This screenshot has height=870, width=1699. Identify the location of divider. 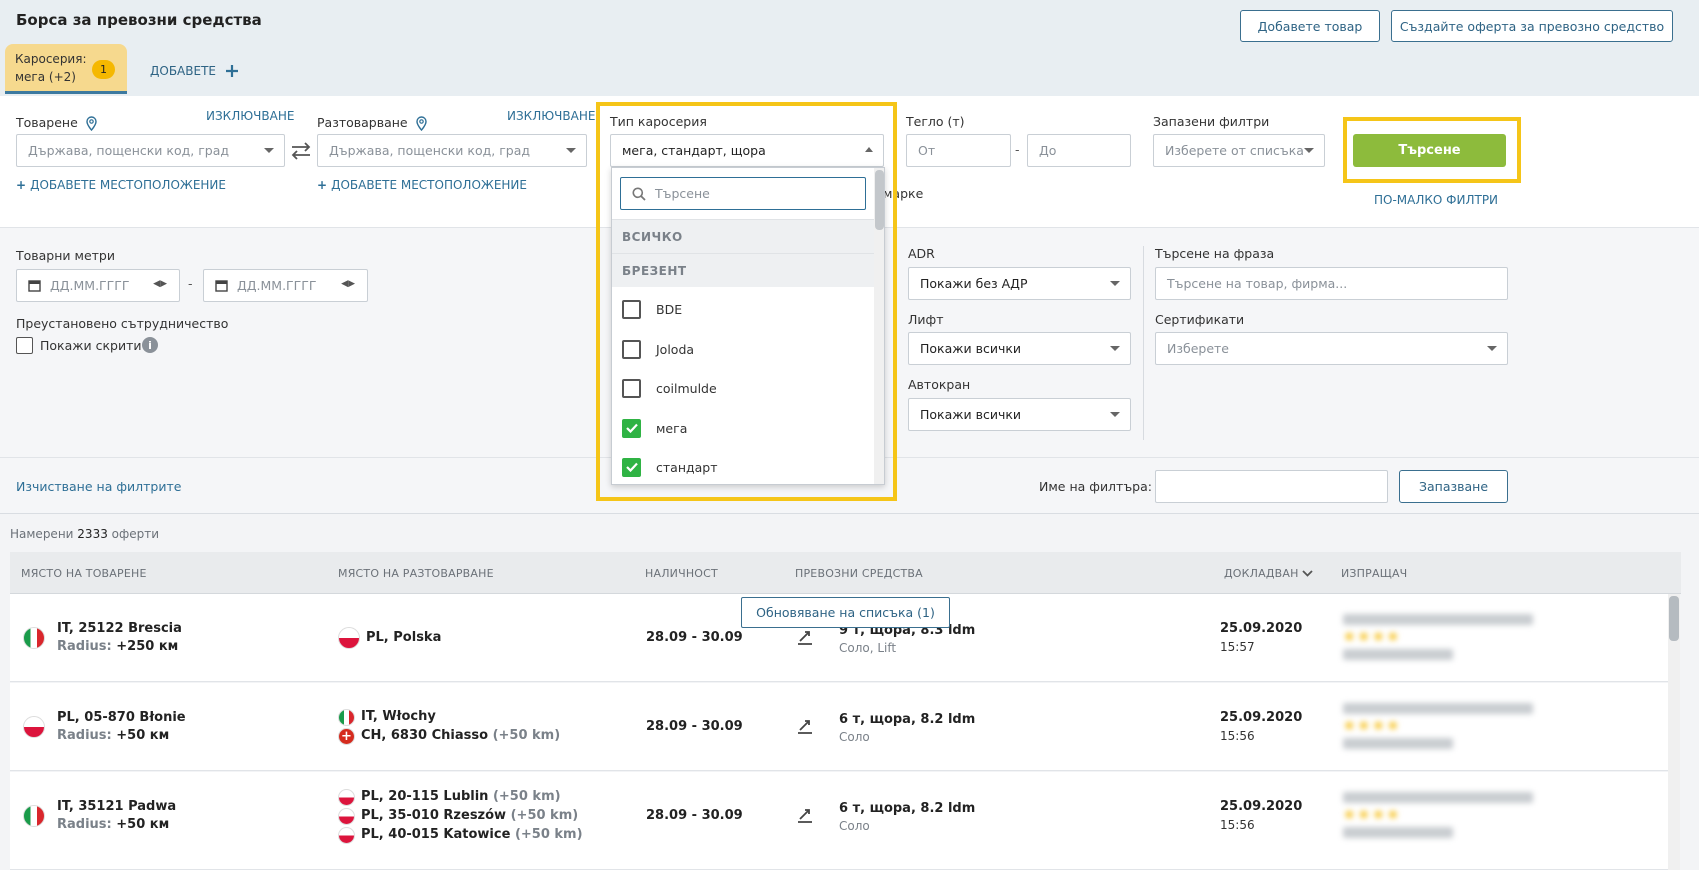
(1143, 343).